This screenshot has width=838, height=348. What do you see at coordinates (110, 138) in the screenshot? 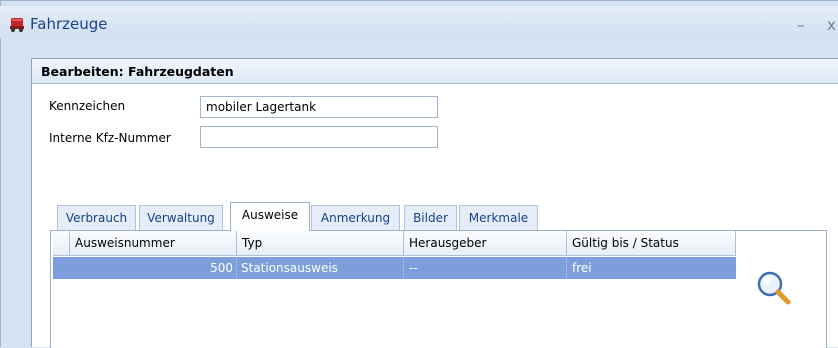
I see `kfz-nummer-label: Interne Kfz-Nummer` at bounding box center [110, 138].